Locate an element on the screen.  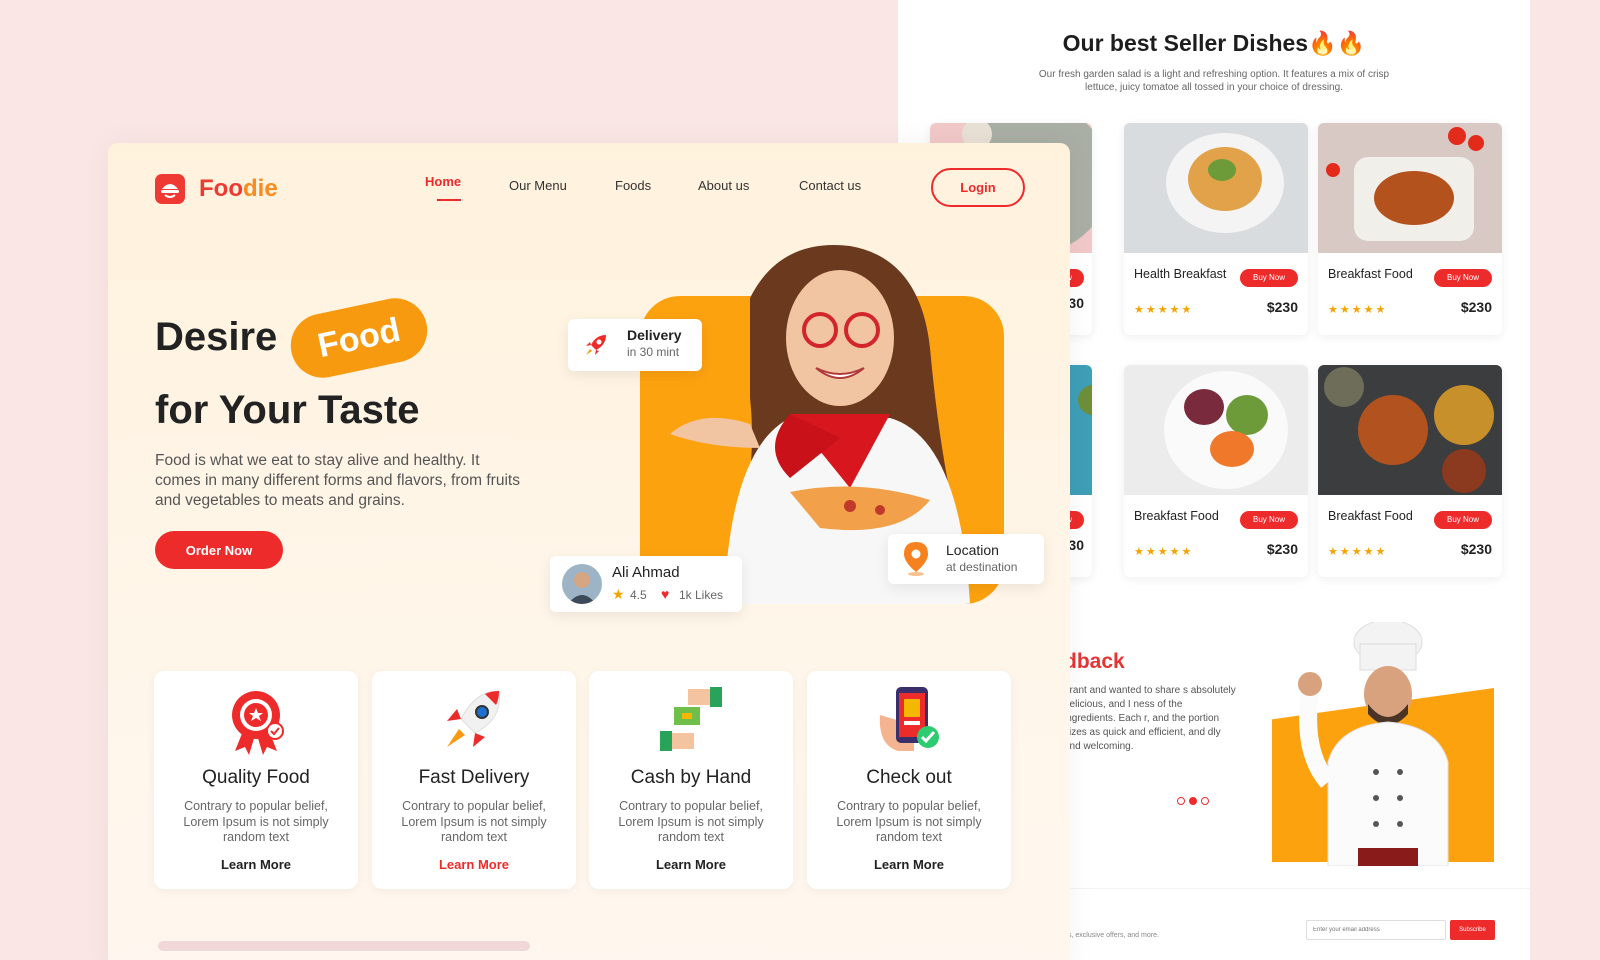
profile-rating: 4.5 is located at coordinates (638, 595).